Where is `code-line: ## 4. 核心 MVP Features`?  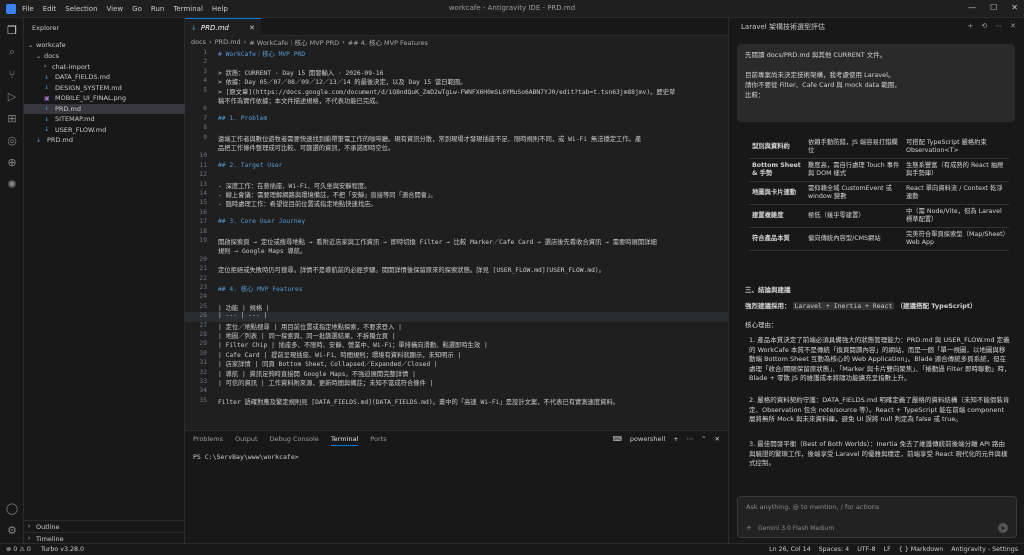 code-line: ## 4. 核心 MVP Features is located at coordinates (470, 288).